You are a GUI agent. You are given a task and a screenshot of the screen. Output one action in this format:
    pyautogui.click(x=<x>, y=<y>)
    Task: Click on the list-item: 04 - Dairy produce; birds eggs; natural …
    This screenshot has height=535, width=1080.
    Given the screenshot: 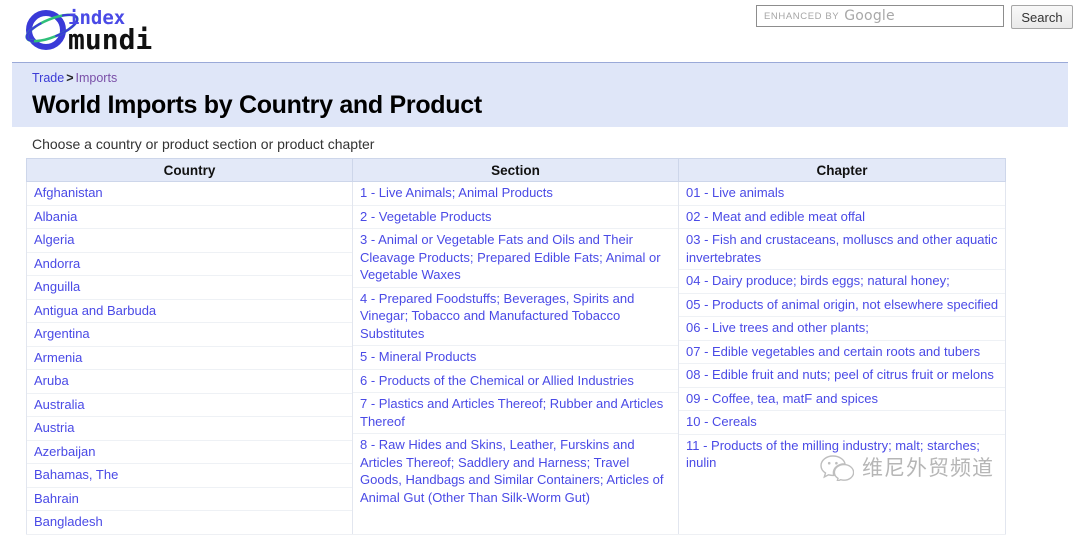 What is the action you would take?
    pyautogui.click(x=842, y=282)
    